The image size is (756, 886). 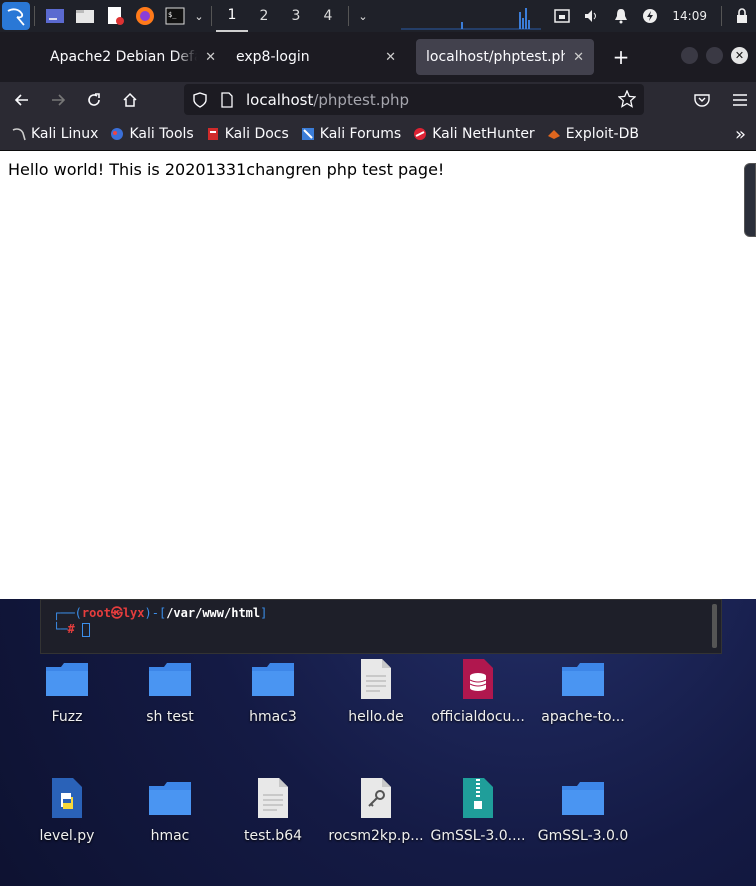 I want to click on lock-icon, so click(x=742, y=16).